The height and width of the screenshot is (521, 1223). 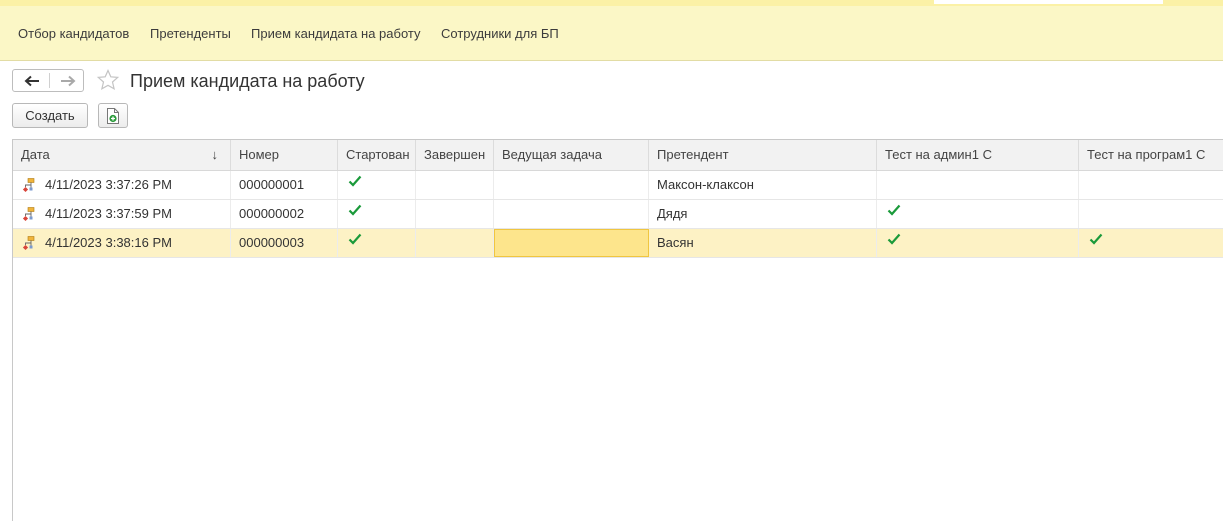 I want to click on candidate-cell: Дядя, so click(x=763, y=214).